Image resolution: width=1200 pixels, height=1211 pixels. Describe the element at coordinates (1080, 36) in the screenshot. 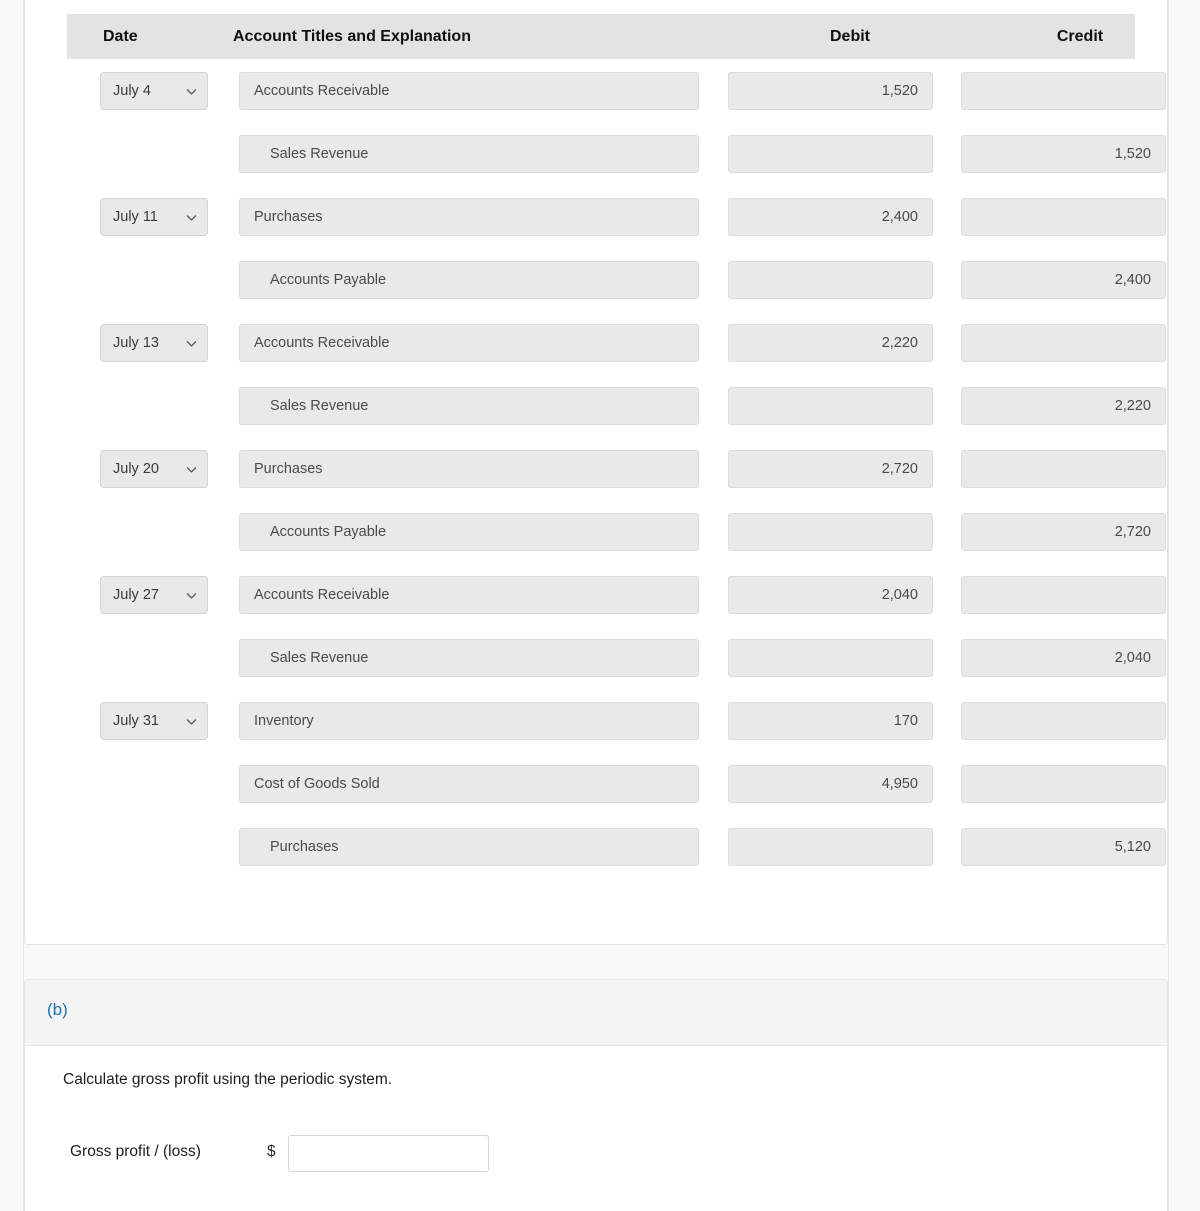

I see `column-header-credit: Credit` at that location.